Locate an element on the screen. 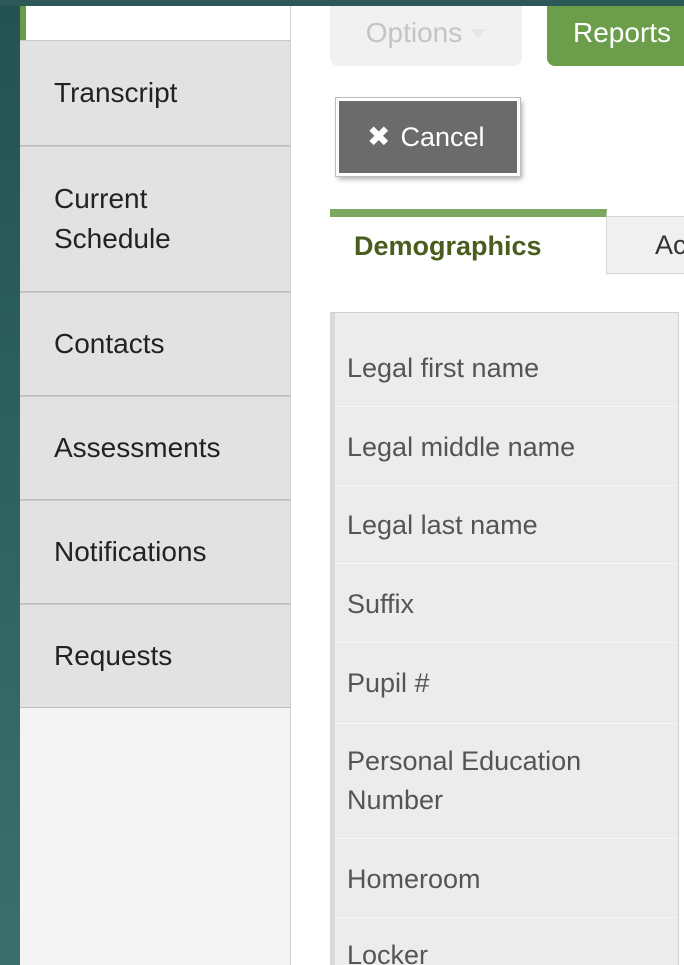 This screenshot has height=965, width=684. sidebar-item-label: Contacts is located at coordinates (109, 343).